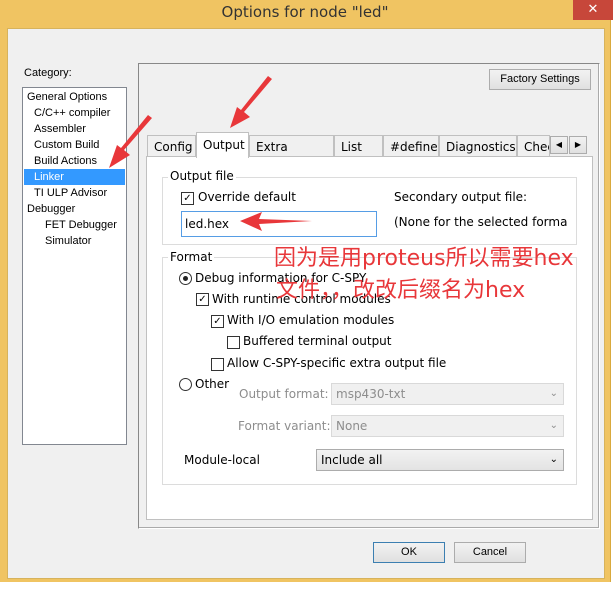  I want to click on tab-output: Output, so click(222, 145).